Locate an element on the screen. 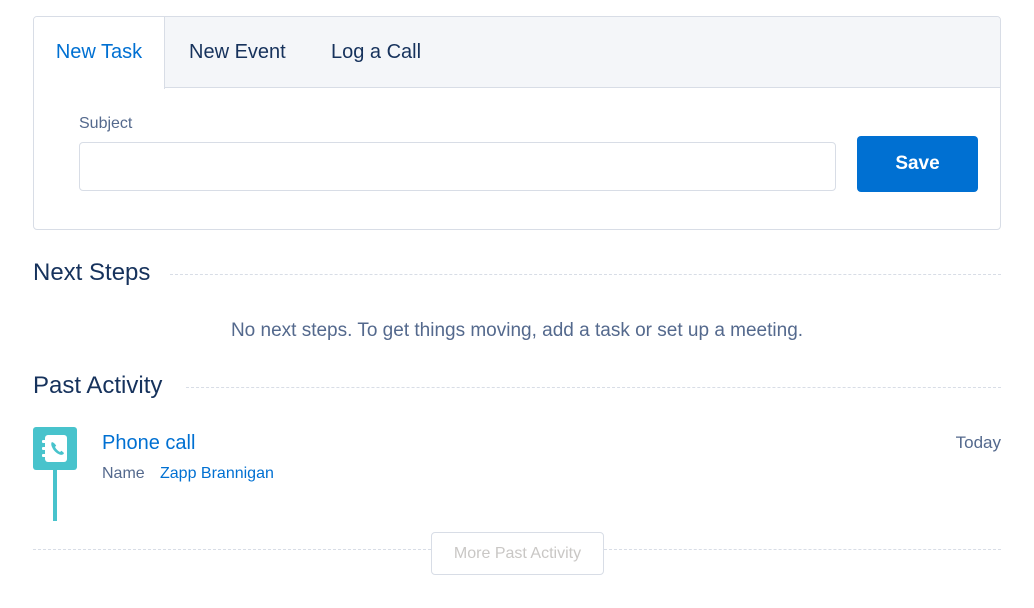 This screenshot has width=1034, height=608. save-button: Save is located at coordinates (917, 164).